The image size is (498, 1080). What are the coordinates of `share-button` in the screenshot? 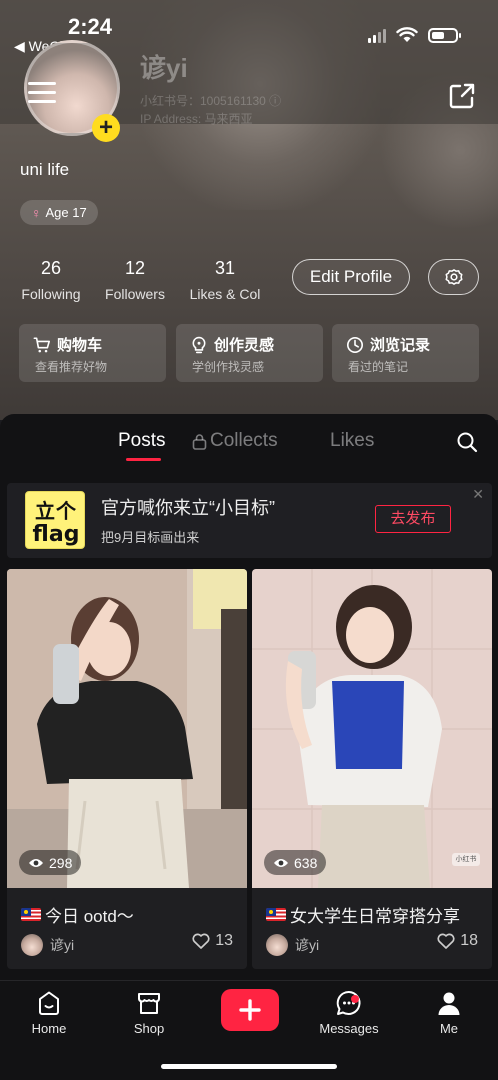 It's located at (462, 96).